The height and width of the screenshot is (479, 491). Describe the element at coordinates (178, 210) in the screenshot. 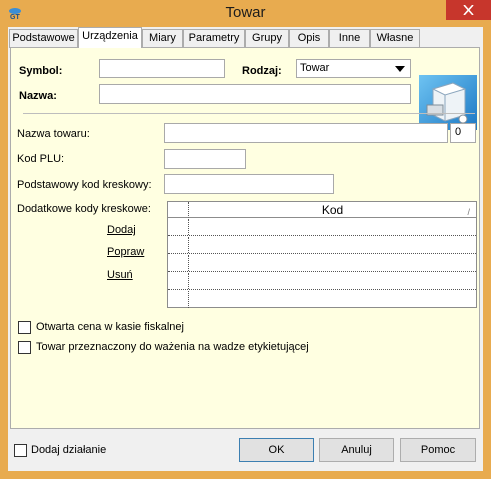

I see `grid-row-header-corner` at that location.